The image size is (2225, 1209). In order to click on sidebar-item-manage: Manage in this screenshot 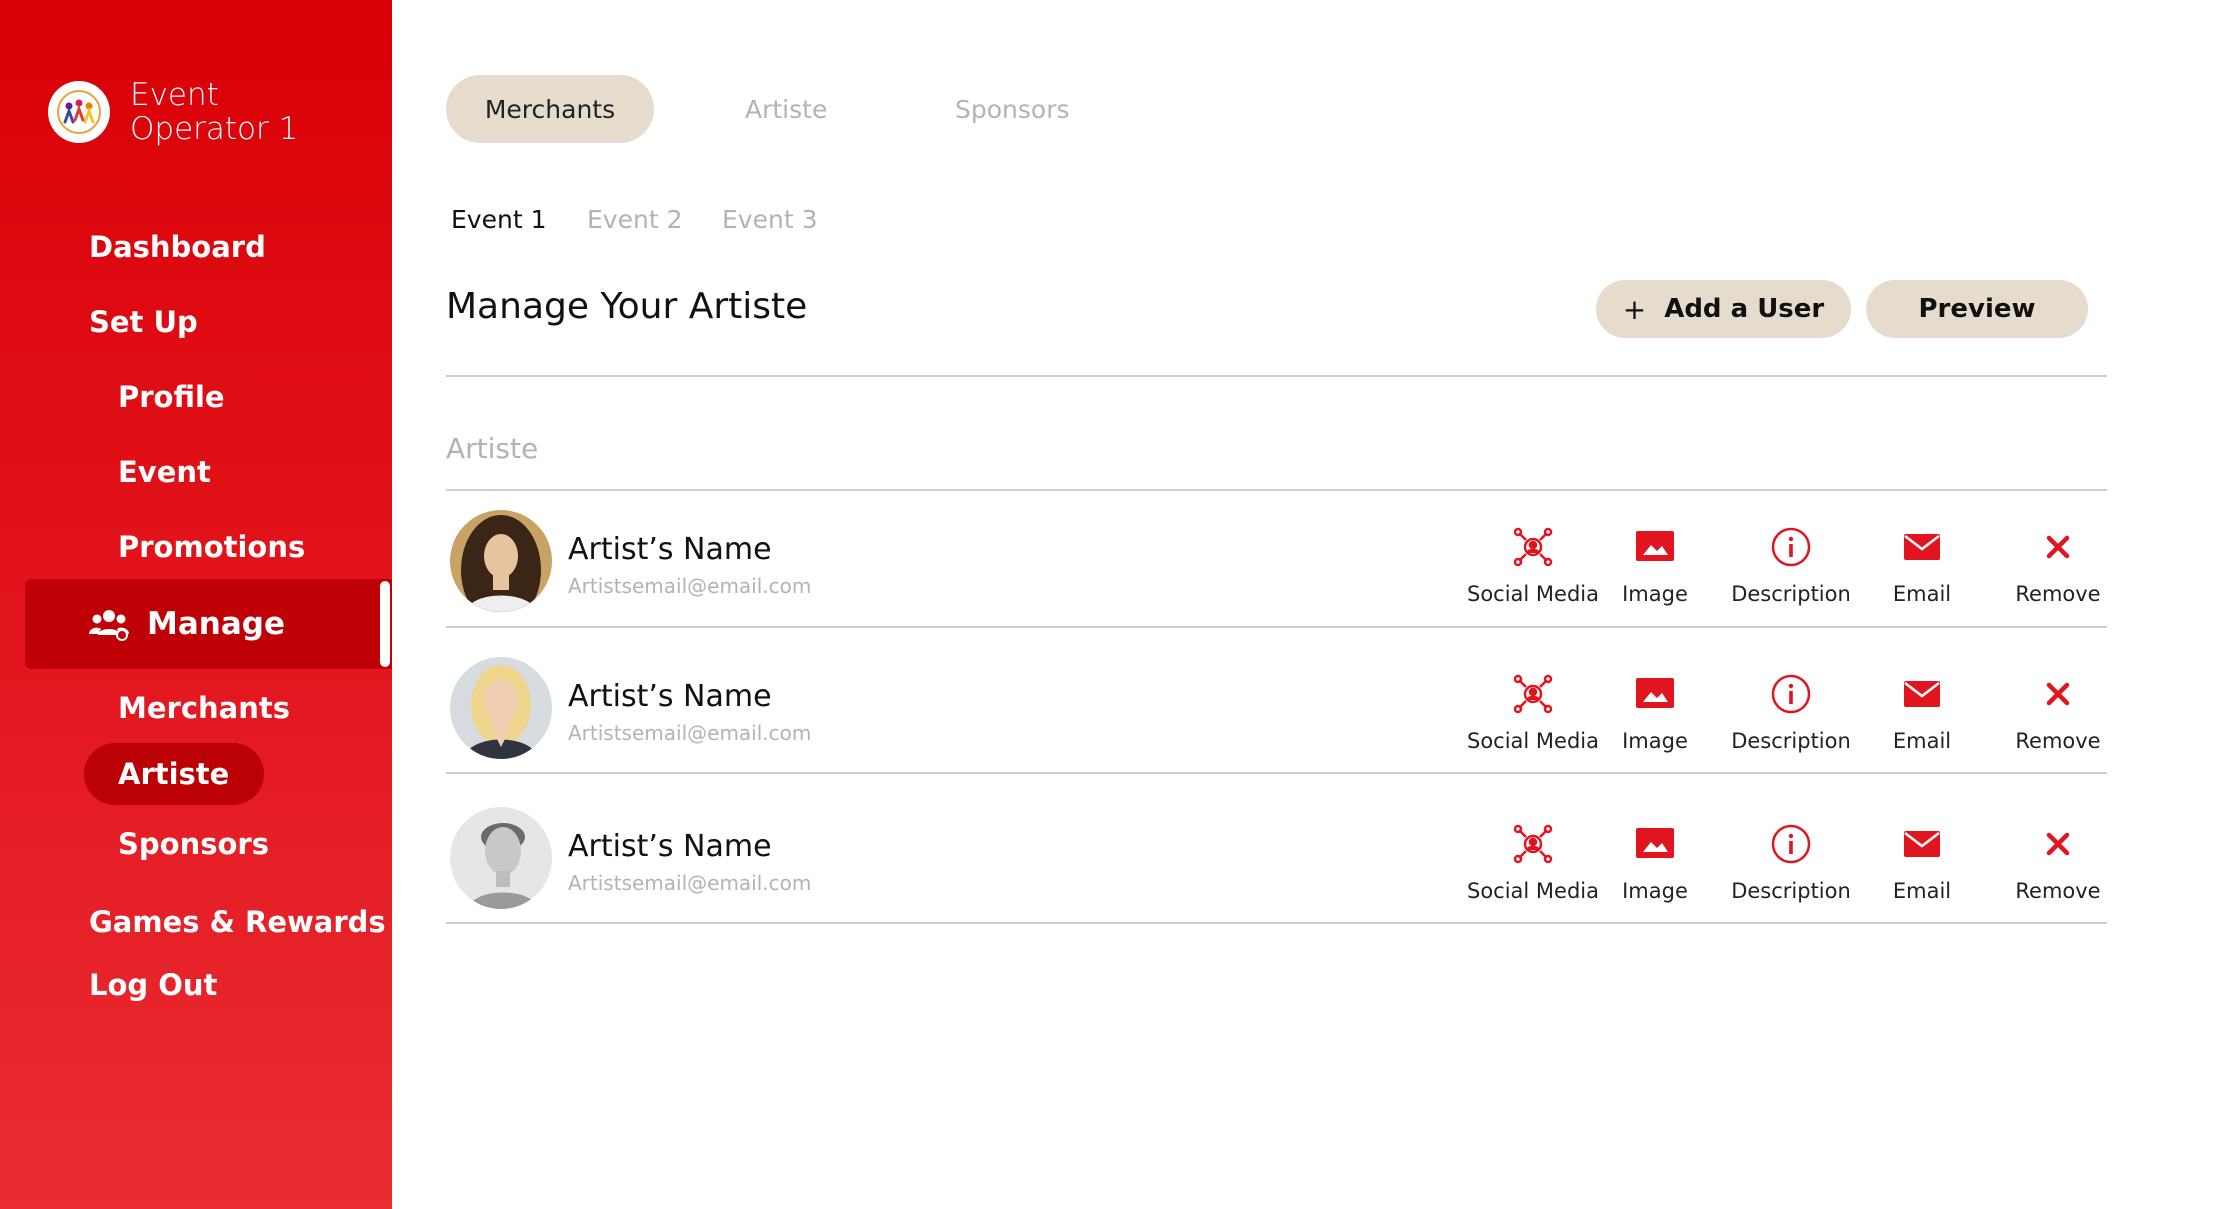, I will do `click(208, 624)`.